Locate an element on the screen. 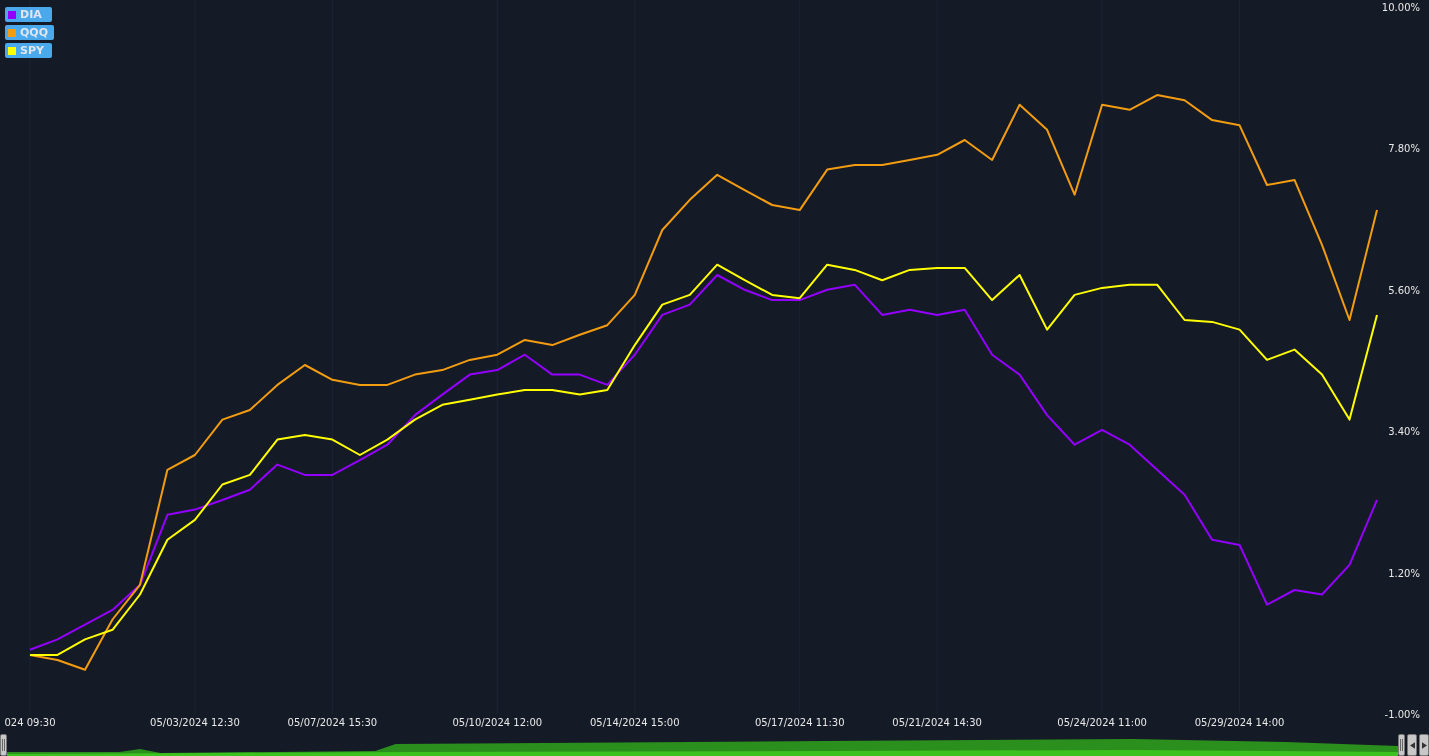 The width and height of the screenshot is (1429, 756). y-axis-label: 5.60% is located at coordinates (1404, 290).